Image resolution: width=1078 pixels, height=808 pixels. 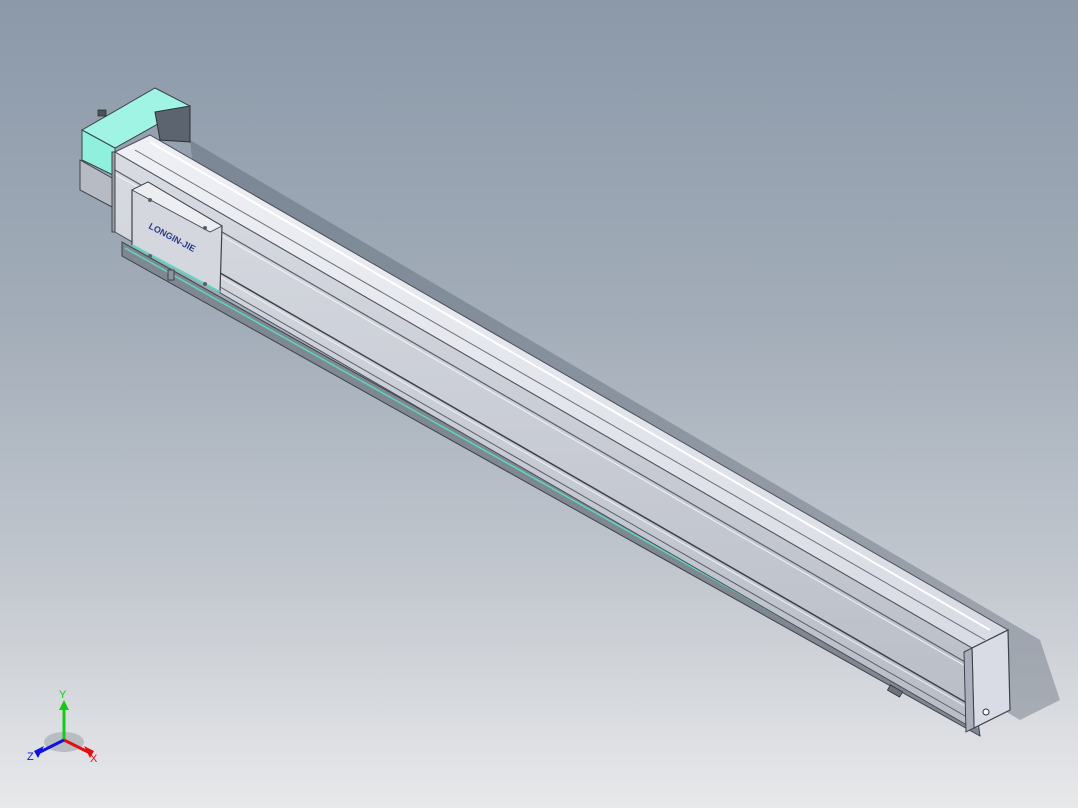 What do you see at coordinates (94, 759) in the screenshot?
I see `triad-label-x: X` at bounding box center [94, 759].